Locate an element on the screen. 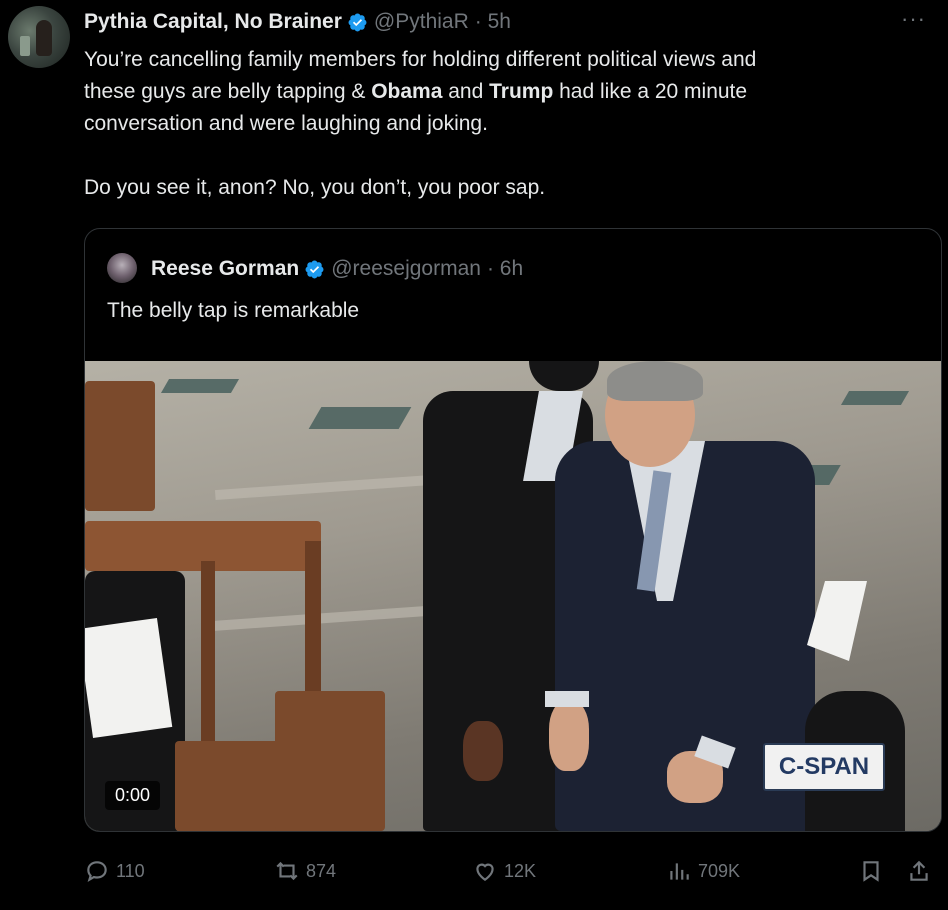  views-icon is located at coordinates (679, 871).